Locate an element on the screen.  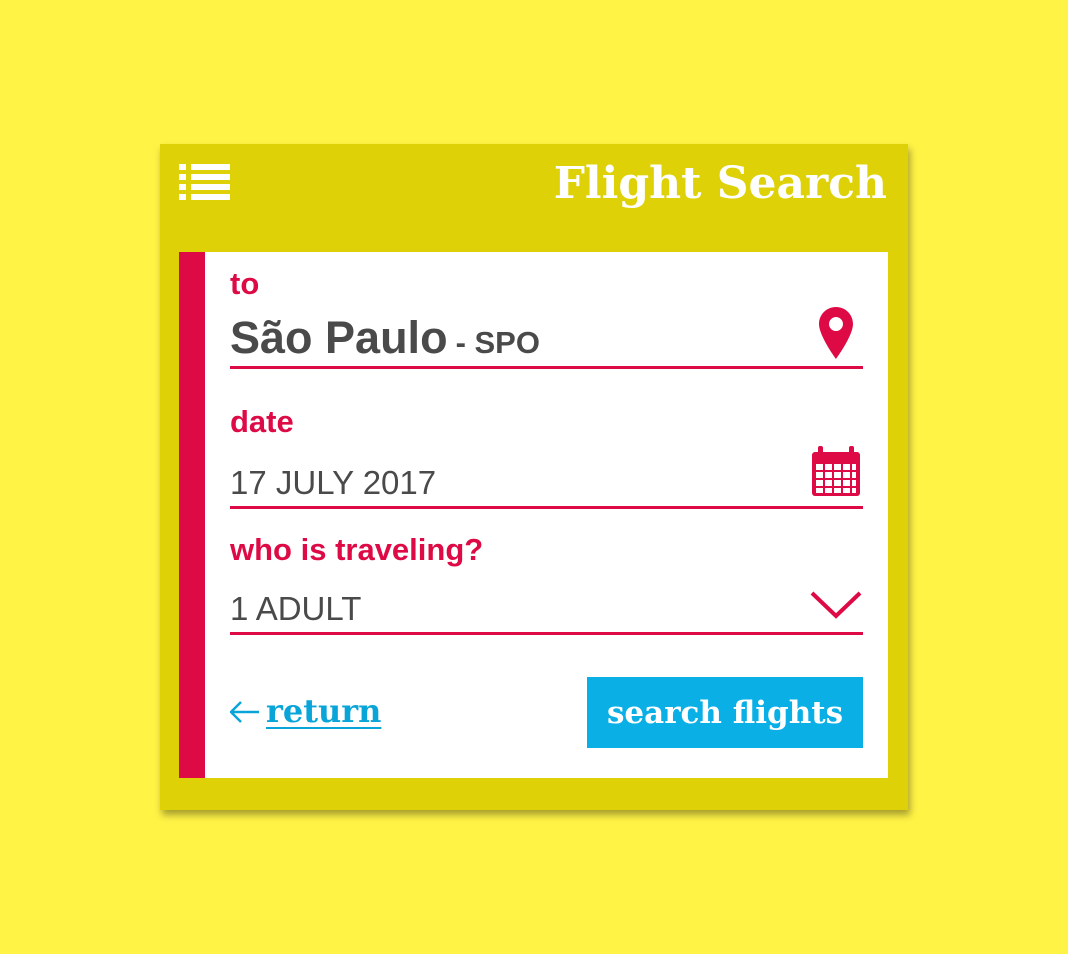
destination-city: São Paulo is located at coordinates (339, 337).